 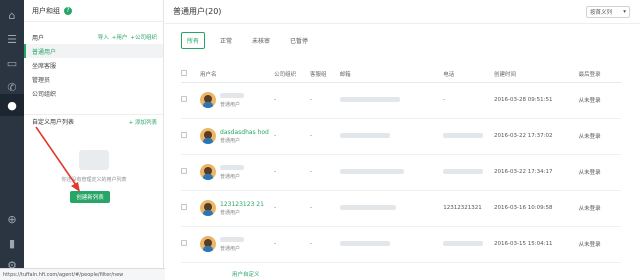 I want to click on add-list-link: + 添加列表, so click(x=143, y=122).